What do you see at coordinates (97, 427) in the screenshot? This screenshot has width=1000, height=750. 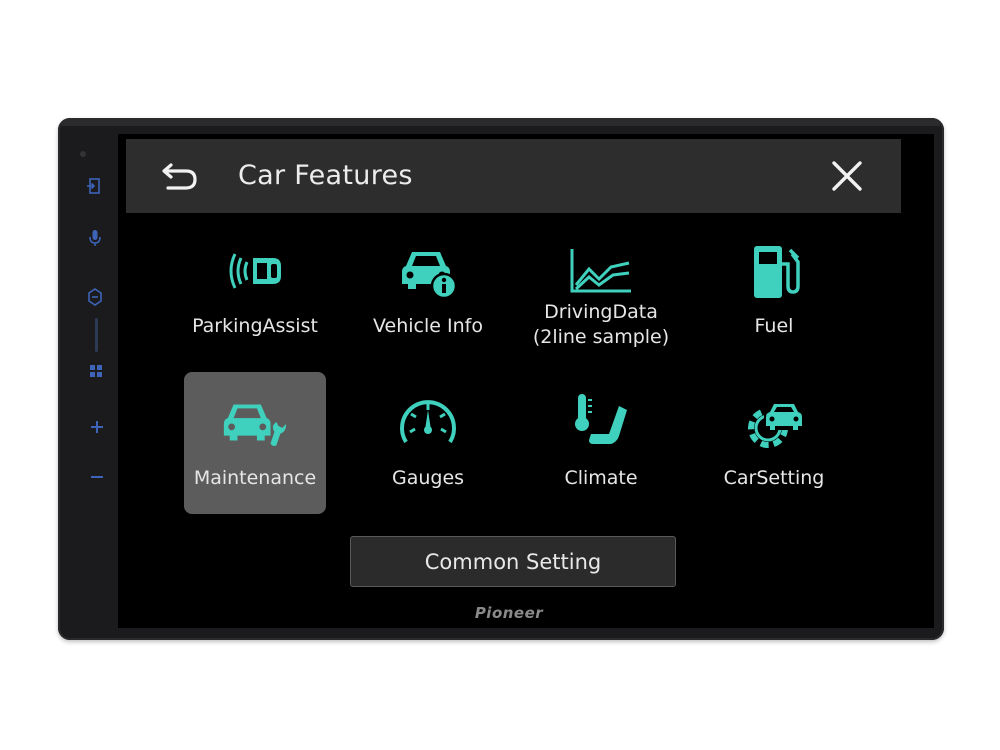 I see `volume-up-icon` at bounding box center [97, 427].